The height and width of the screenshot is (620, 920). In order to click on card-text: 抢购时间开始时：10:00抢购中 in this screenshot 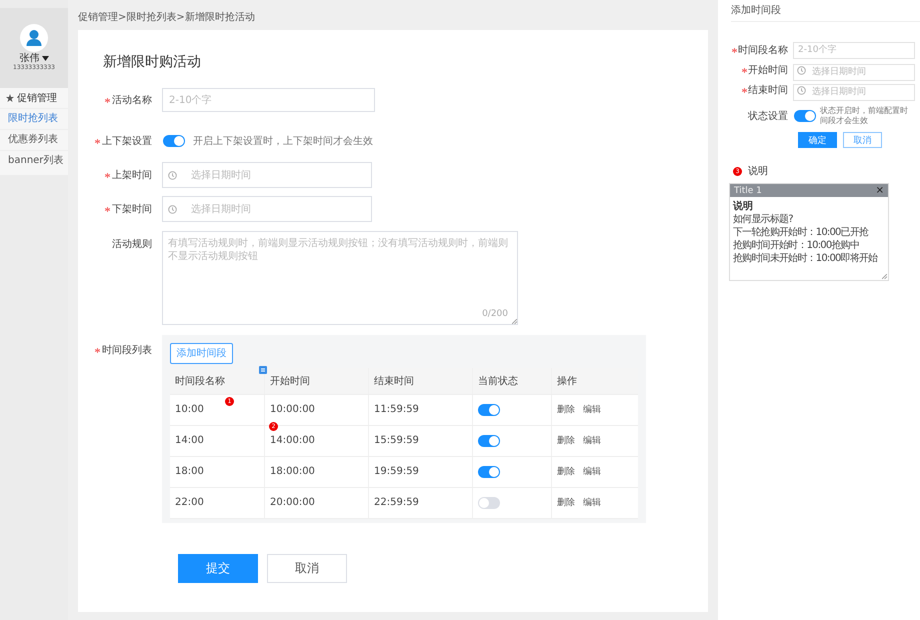, I will do `click(796, 245)`.